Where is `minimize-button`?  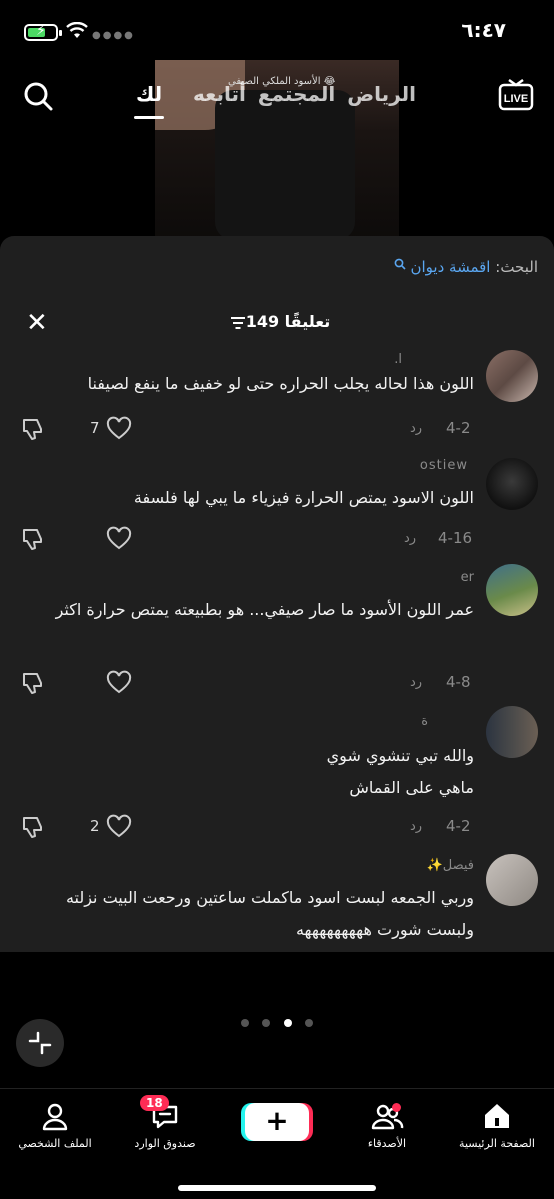 minimize-button is located at coordinates (40, 1043).